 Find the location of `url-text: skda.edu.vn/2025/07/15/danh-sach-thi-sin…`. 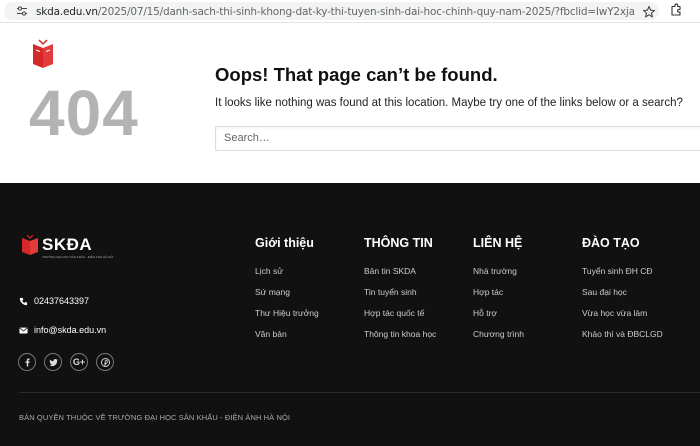

url-text: skda.edu.vn/2025/07/15/danh-sach-thi-sin… is located at coordinates (335, 12).